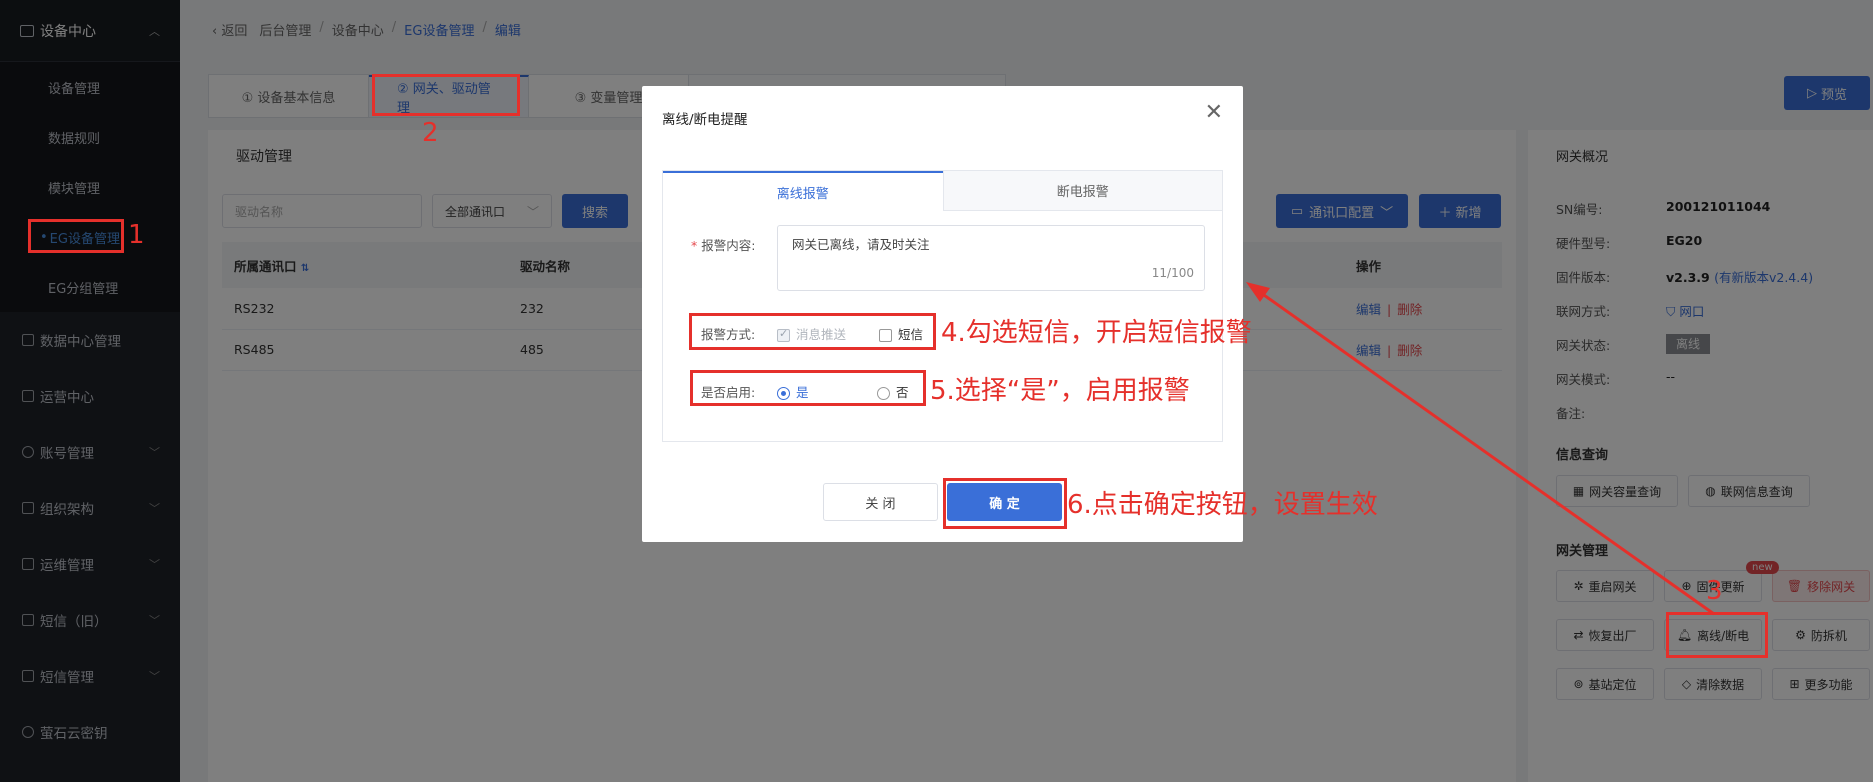 This screenshot has height=782, width=1873. I want to click on annotation-arrow, so click(1480, 449).